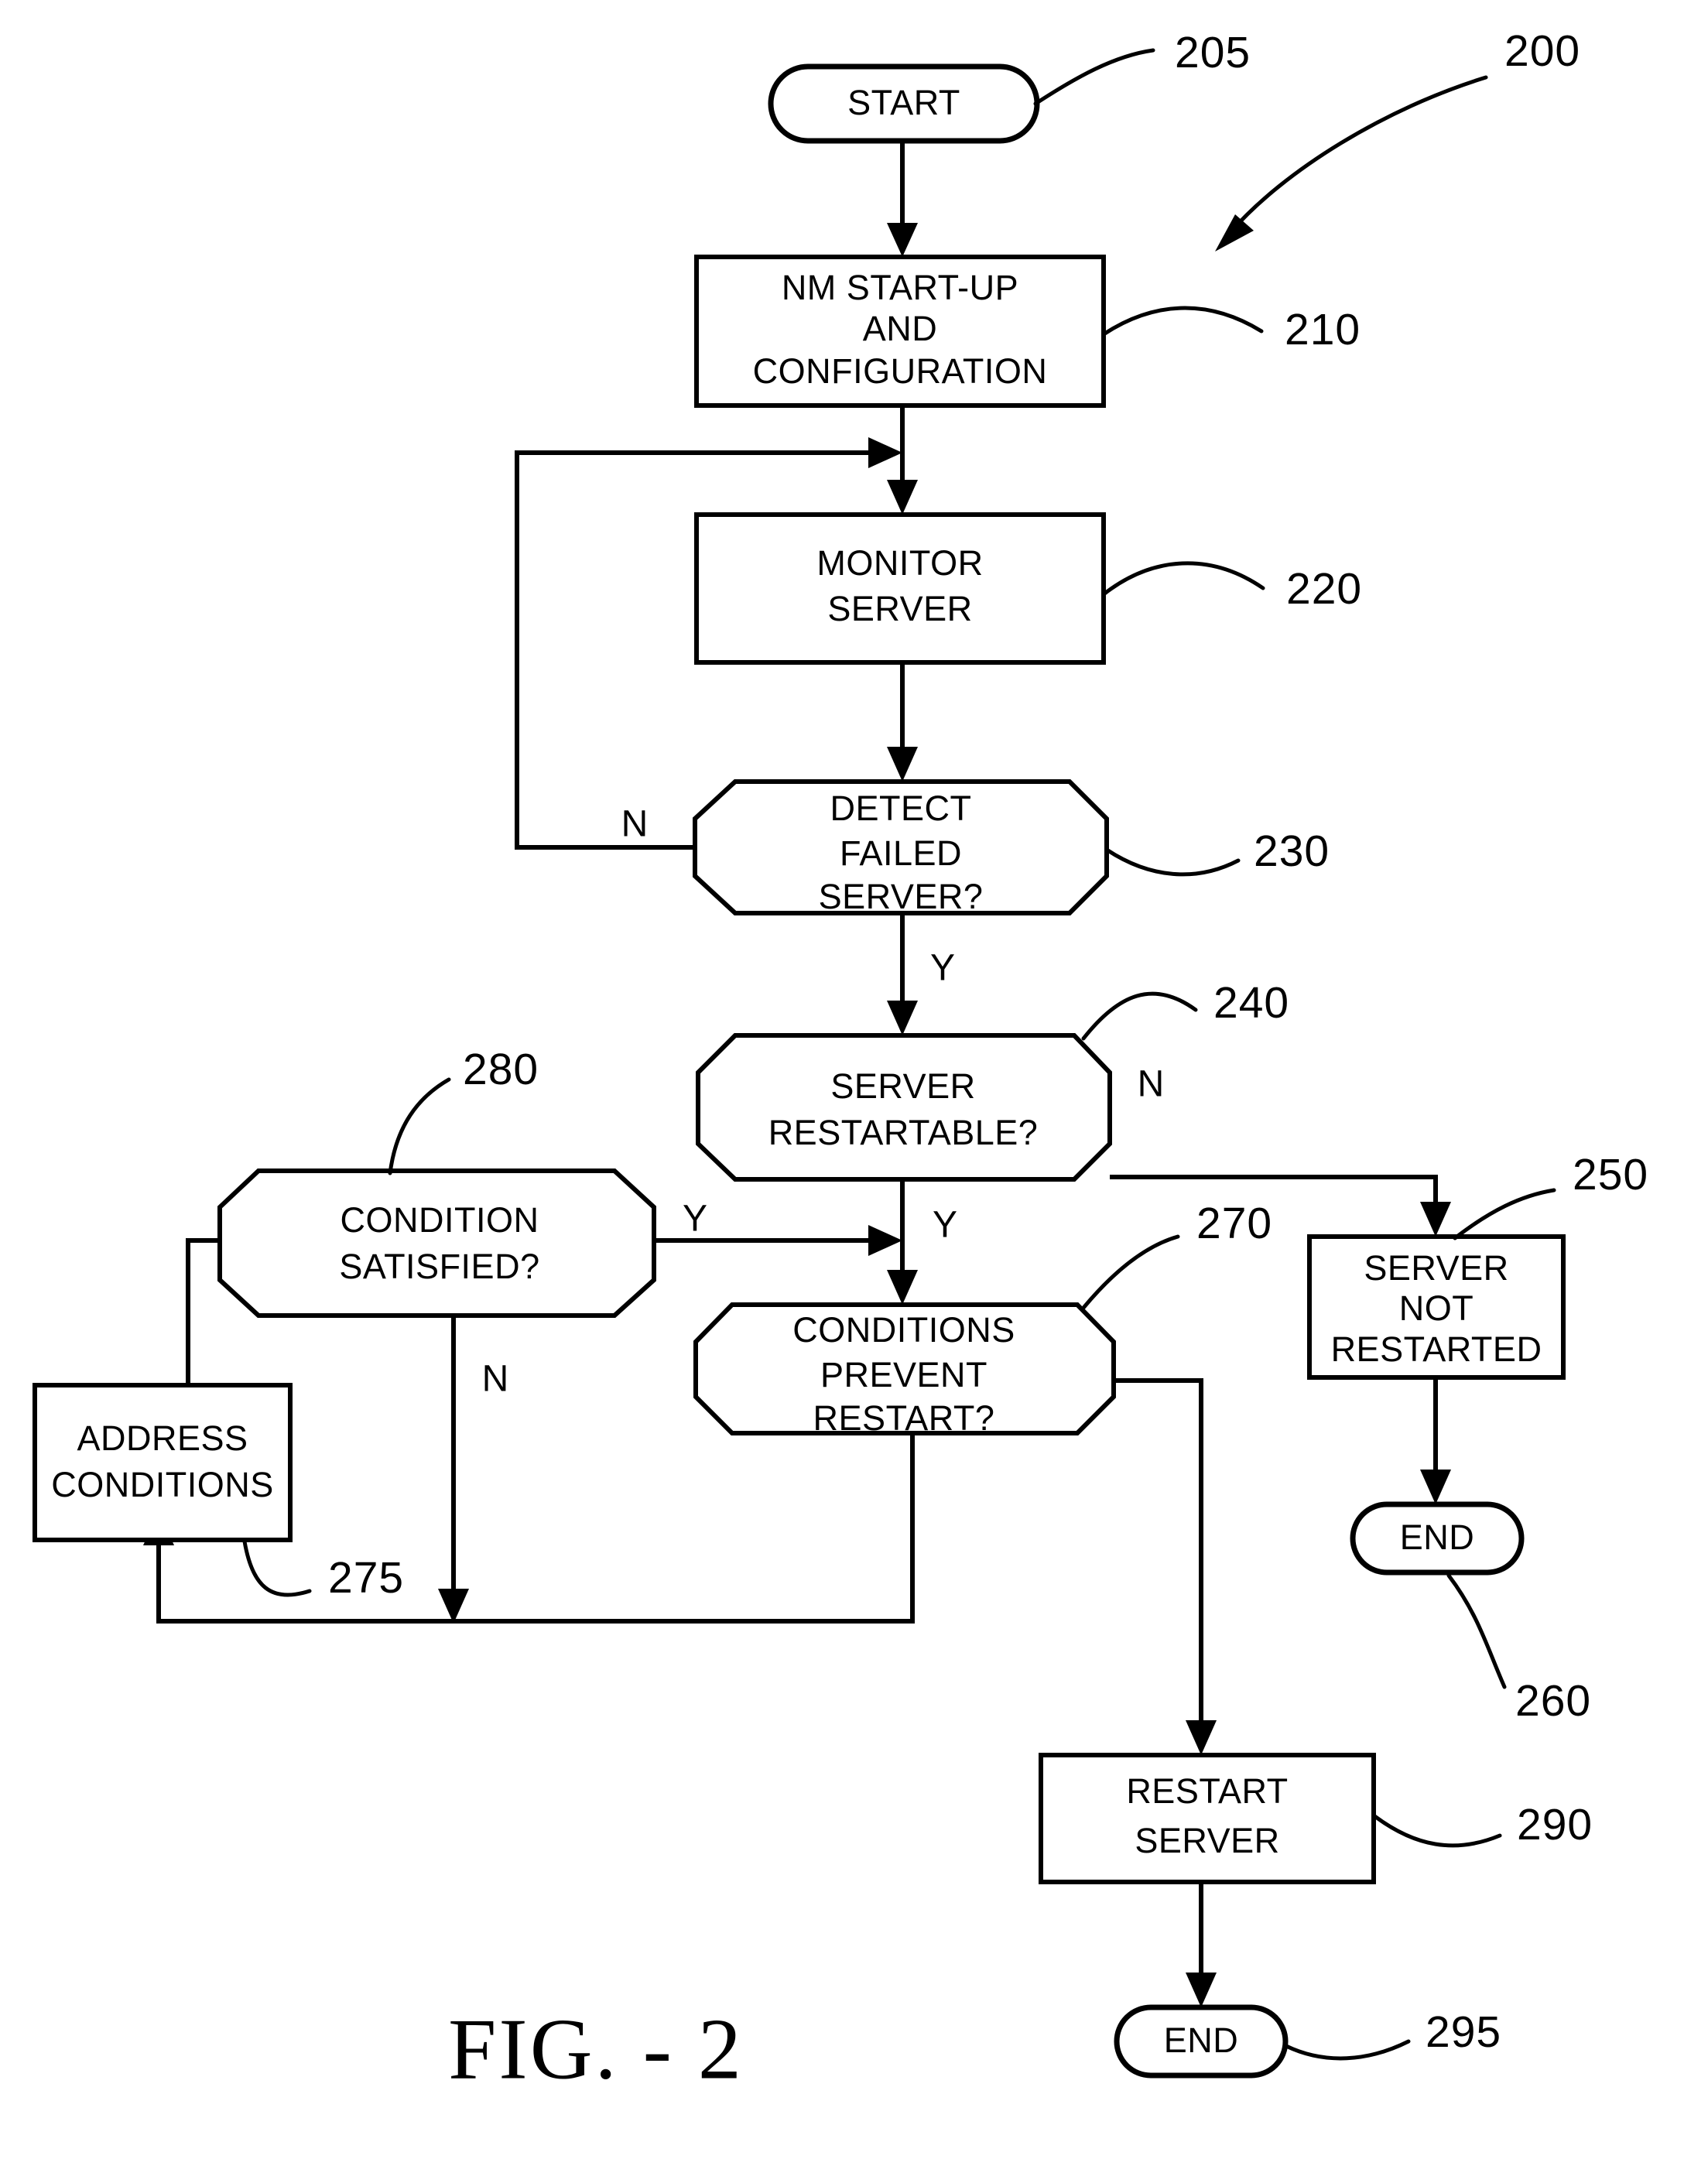 This screenshot has width=1708, height=2183. I want to click on end-right-label: END, so click(1438, 1537).